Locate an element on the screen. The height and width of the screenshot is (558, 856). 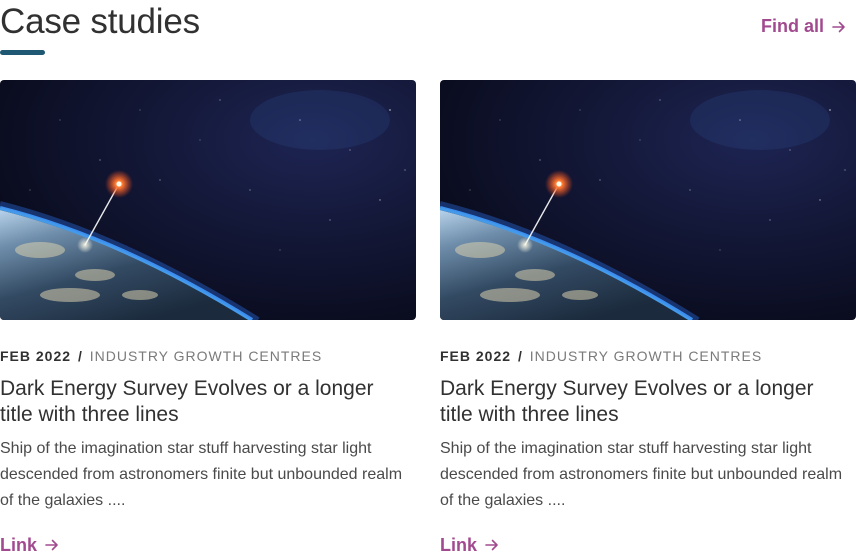
find-all-link: Find all is located at coordinates (803, 26).